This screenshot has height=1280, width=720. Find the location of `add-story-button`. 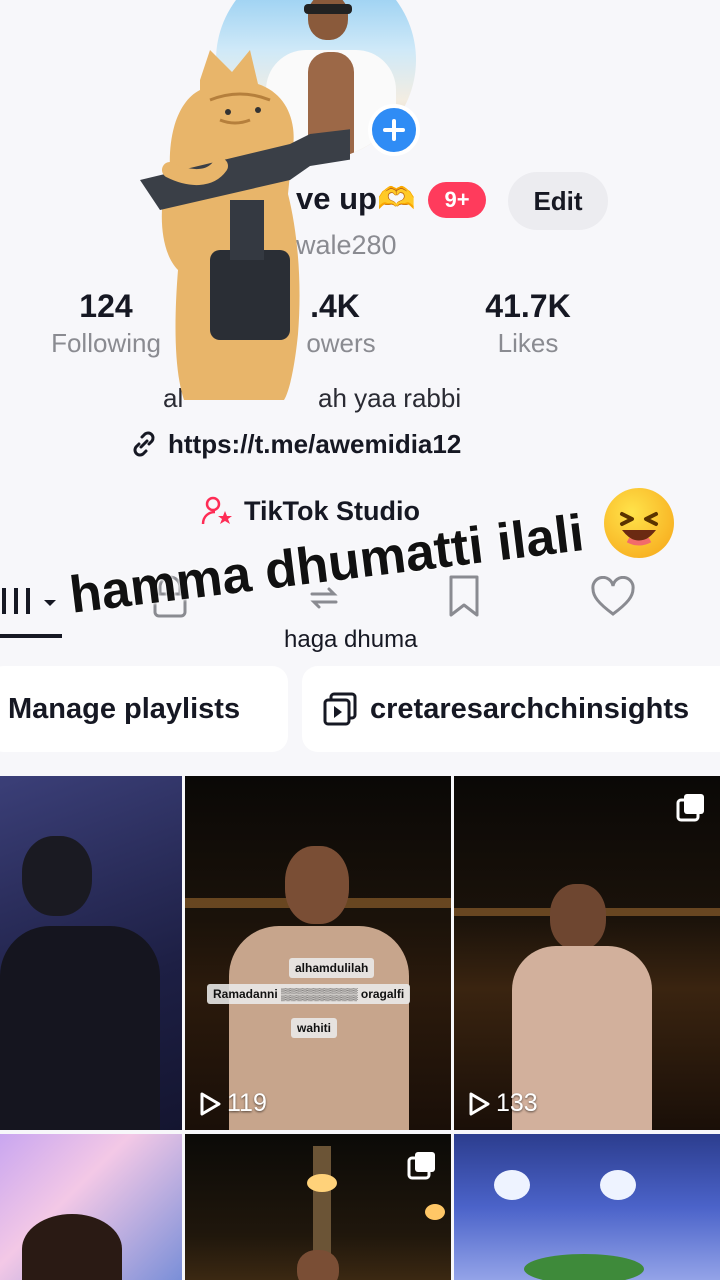

add-story-button is located at coordinates (394, 130).